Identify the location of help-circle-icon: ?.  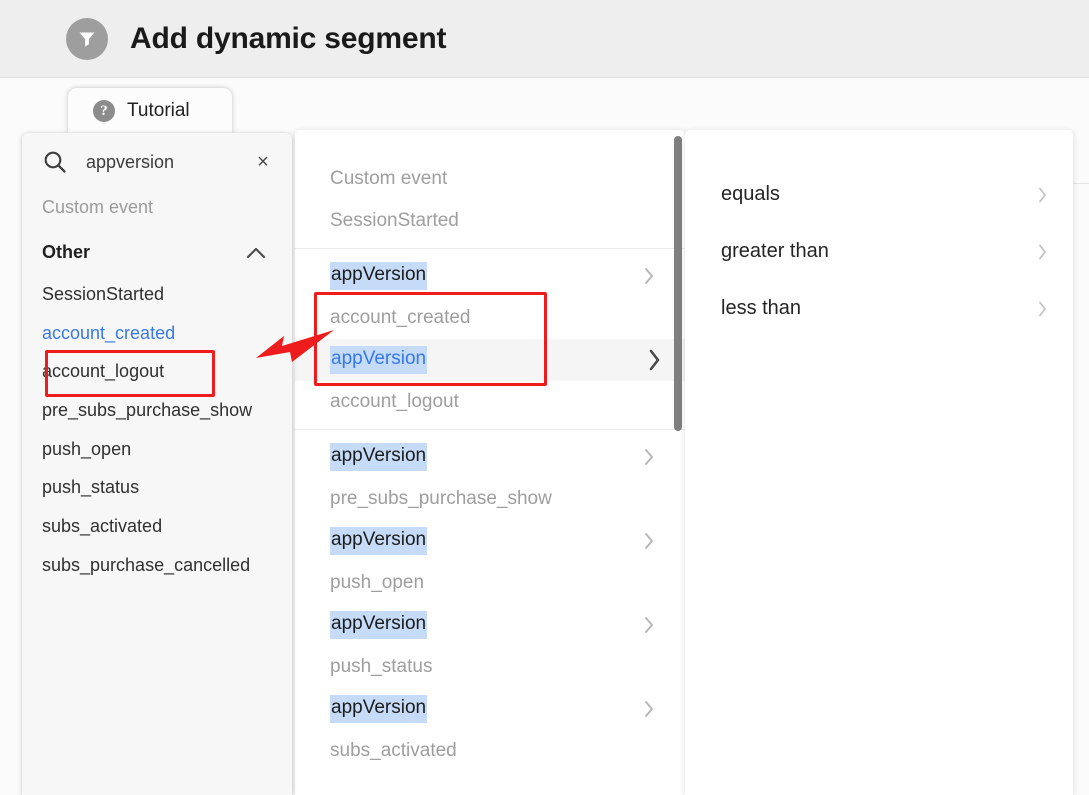
(104, 111).